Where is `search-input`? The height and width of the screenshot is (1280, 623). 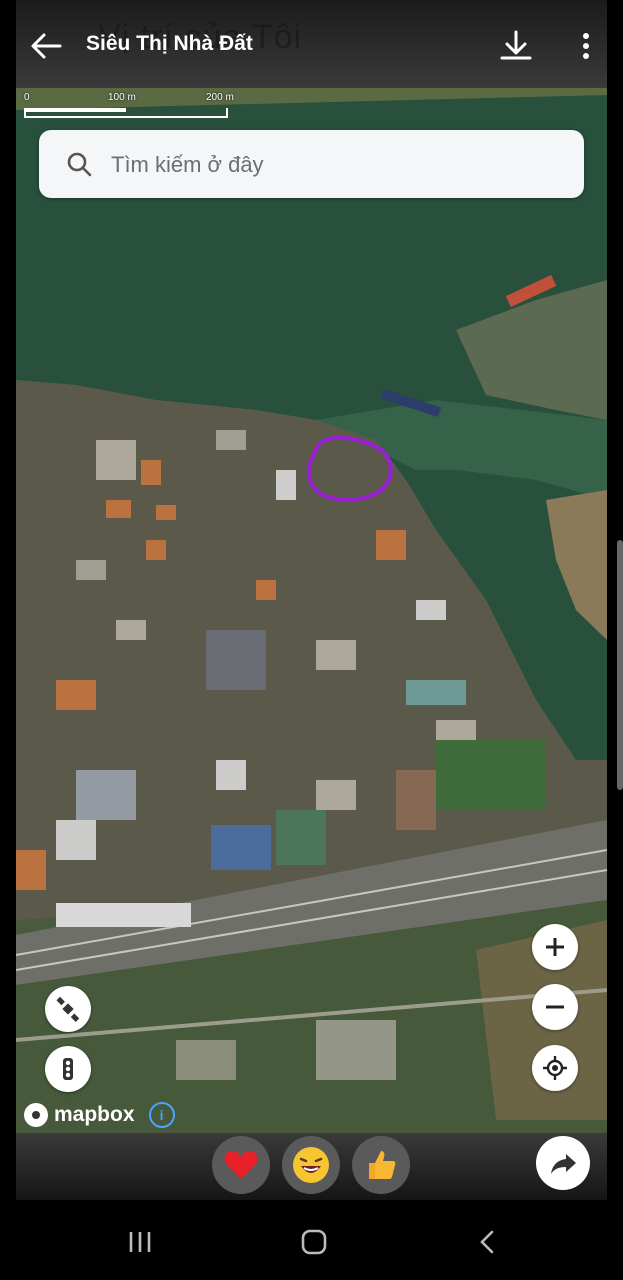
search-input is located at coordinates (341, 165).